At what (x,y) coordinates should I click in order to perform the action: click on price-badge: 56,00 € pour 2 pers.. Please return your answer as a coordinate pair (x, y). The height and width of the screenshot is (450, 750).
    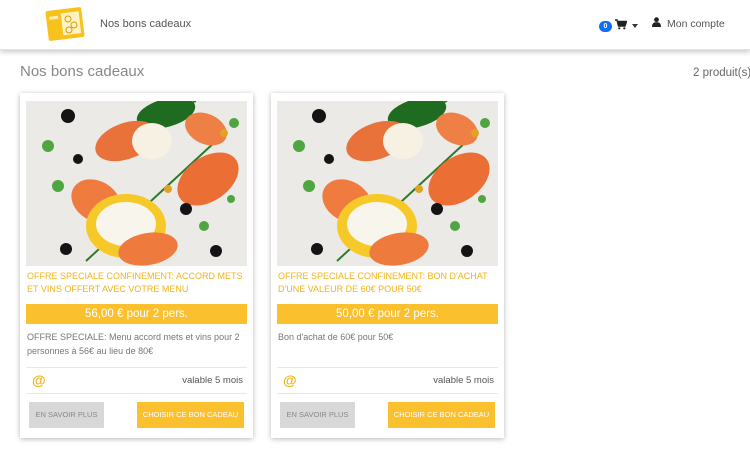
    Looking at the image, I should click on (136, 314).